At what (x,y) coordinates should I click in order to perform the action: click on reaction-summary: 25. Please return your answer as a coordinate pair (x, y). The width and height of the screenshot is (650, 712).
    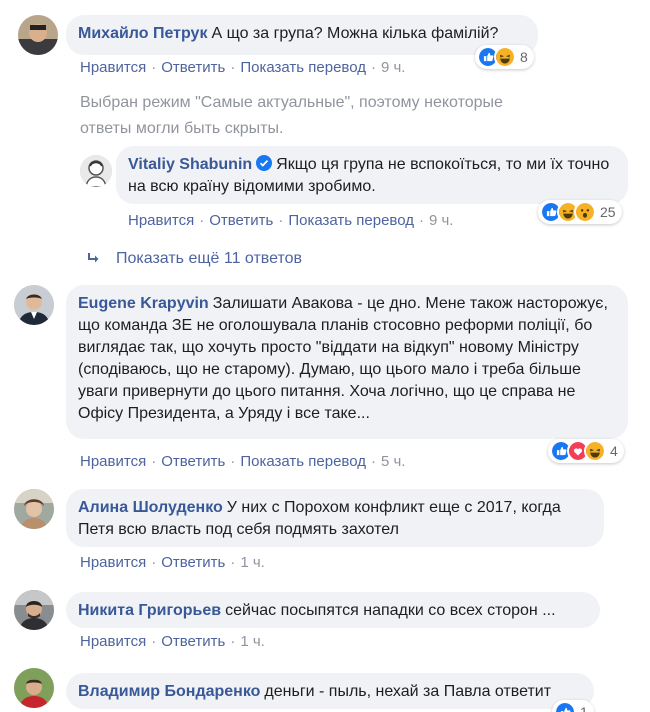
    Looking at the image, I should click on (580, 212).